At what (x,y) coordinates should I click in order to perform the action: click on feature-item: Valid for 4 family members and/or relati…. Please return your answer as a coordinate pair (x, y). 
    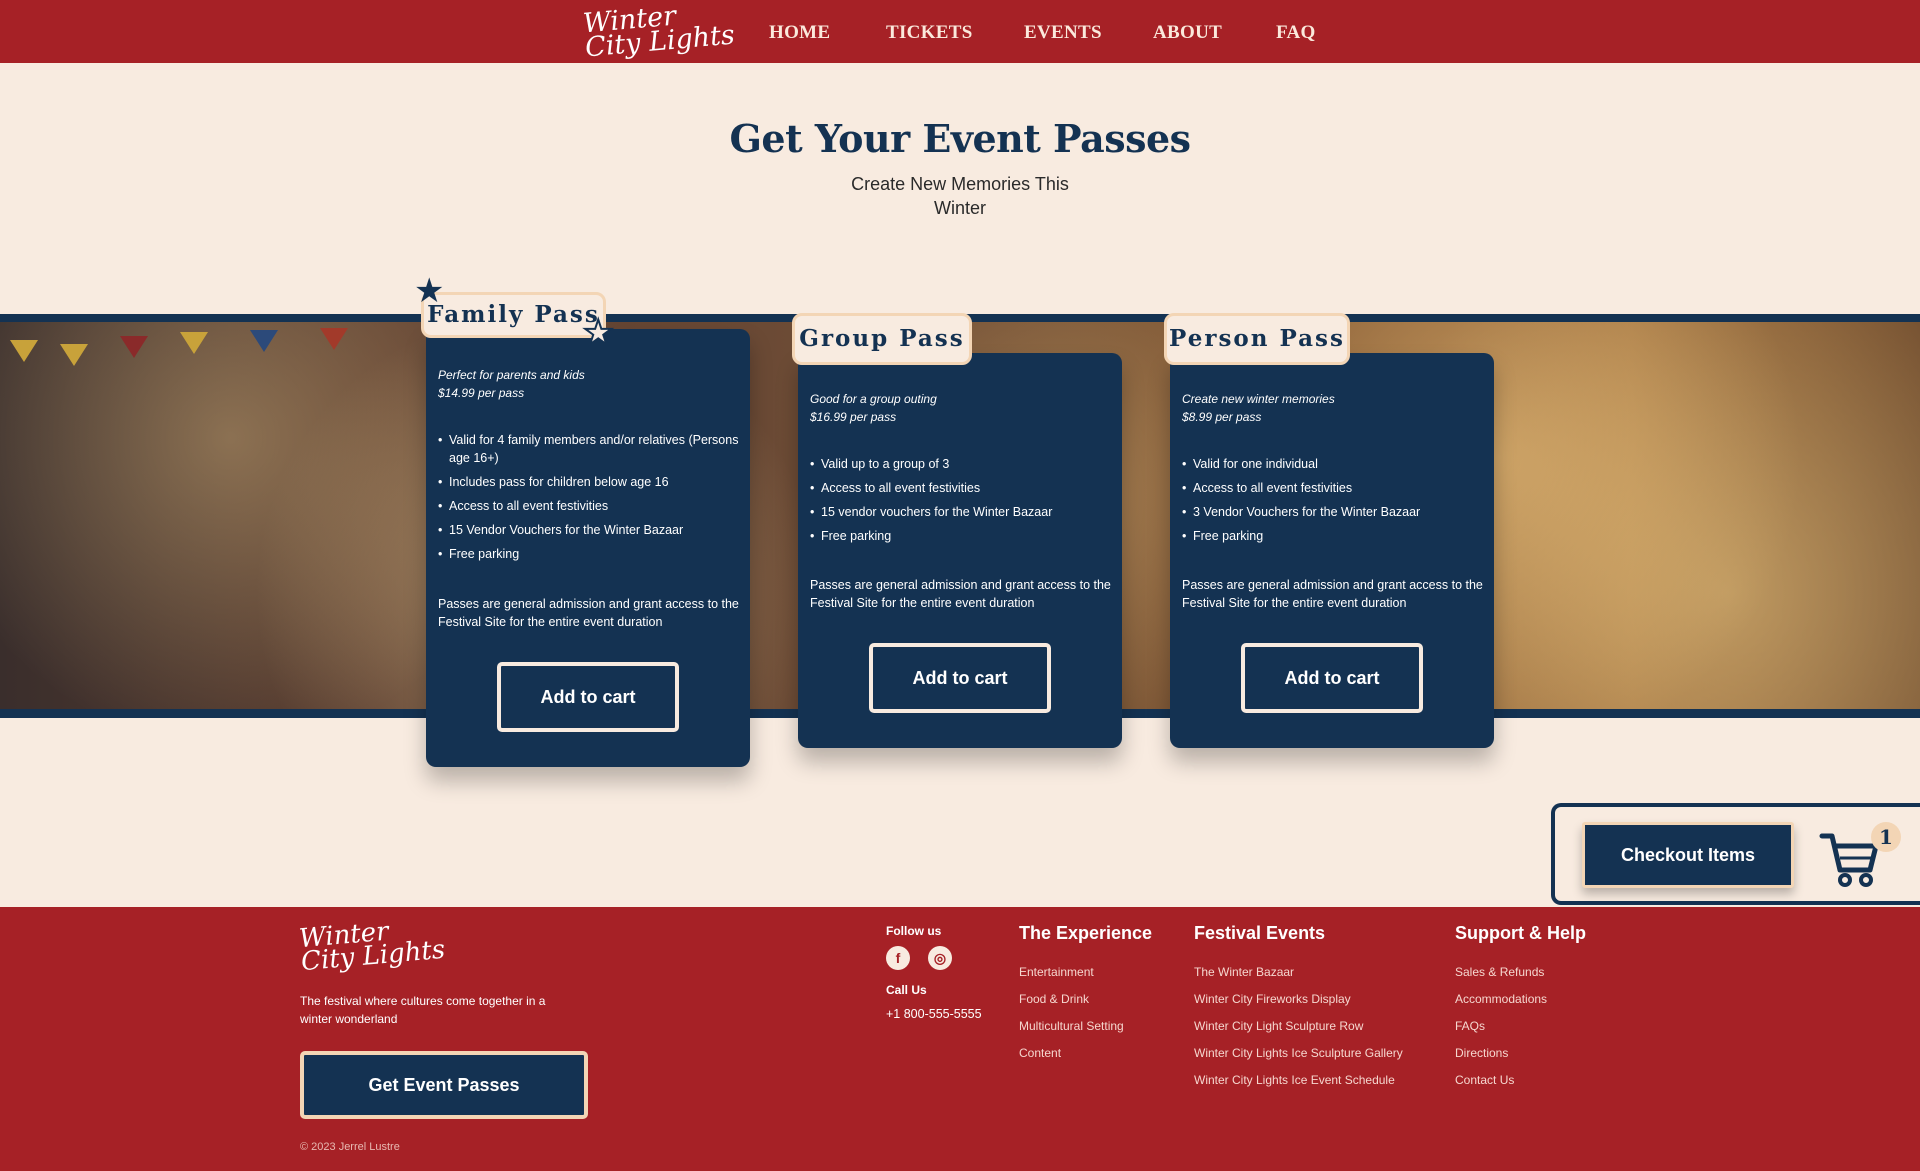
    Looking at the image, I should click on (590, 449).